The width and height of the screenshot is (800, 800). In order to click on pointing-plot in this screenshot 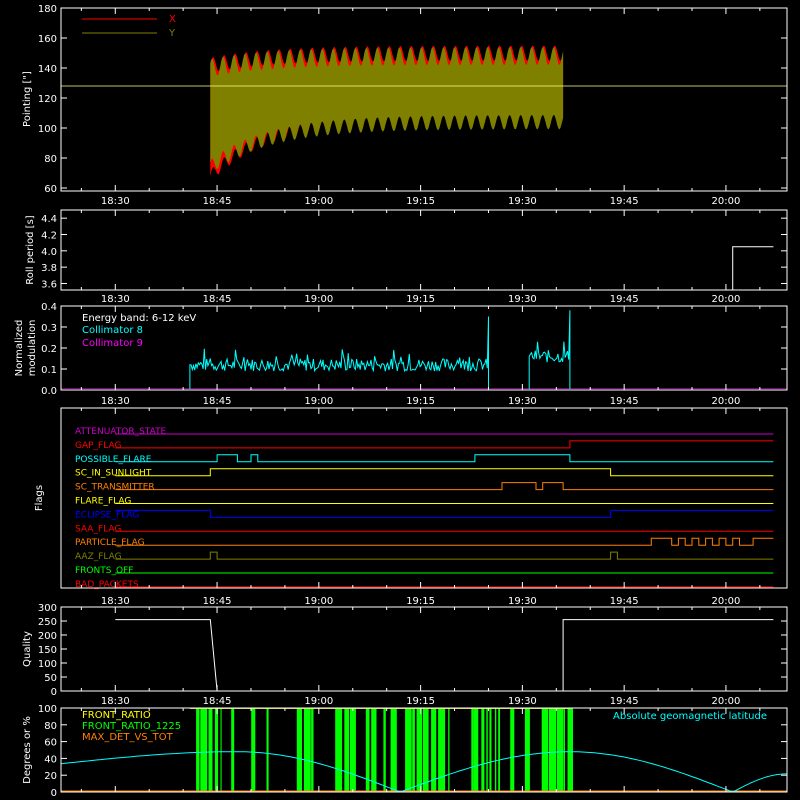, I will do `click(424, 110)`.